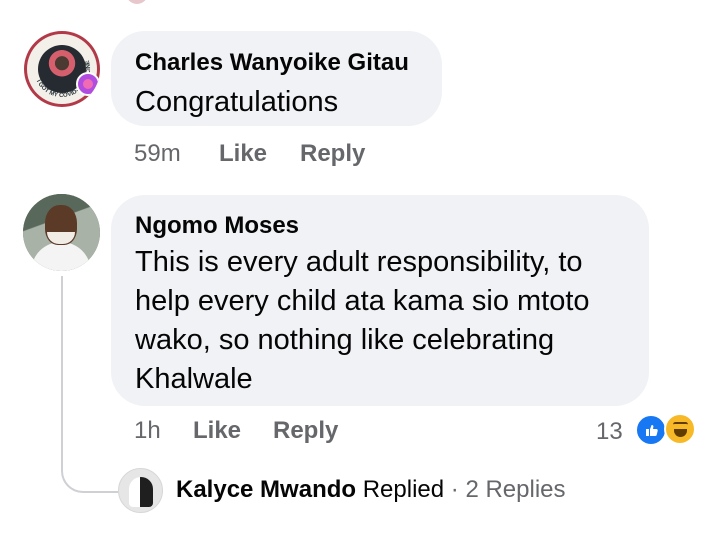 The height and width of the screenshot is (545, 720). Describe the element at coordinates (609, 432) in the screenshot. I see `reaction-count: 13` at that location.